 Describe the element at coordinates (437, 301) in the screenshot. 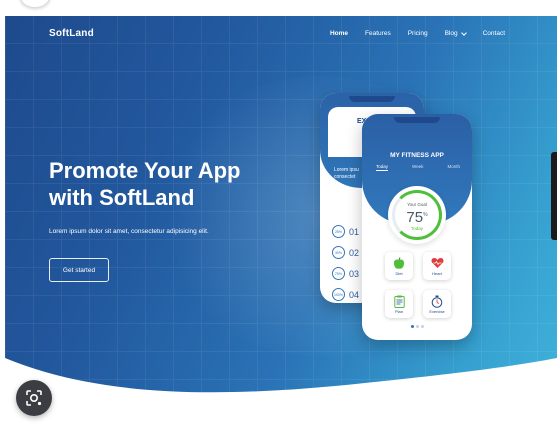

I see `stopwatch-icon` at that location.